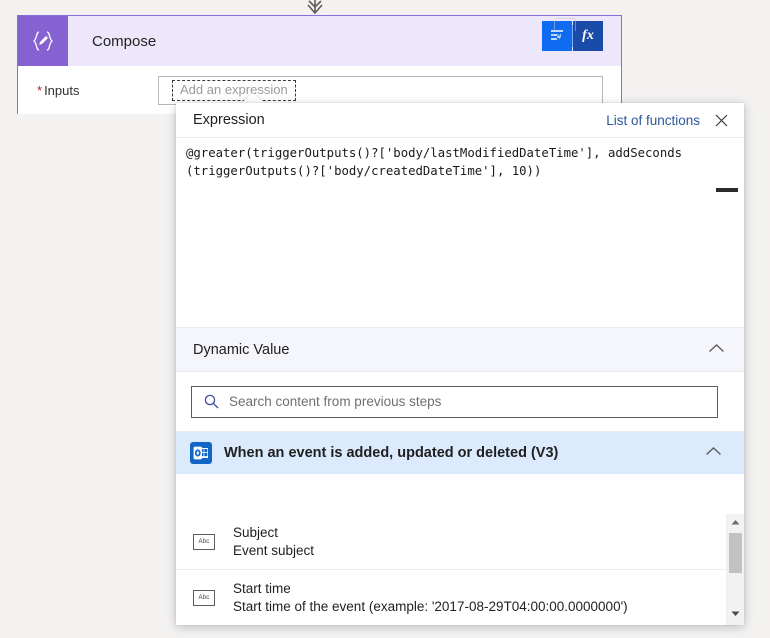  I want to click on expression-button: fx, so click(588, 36).